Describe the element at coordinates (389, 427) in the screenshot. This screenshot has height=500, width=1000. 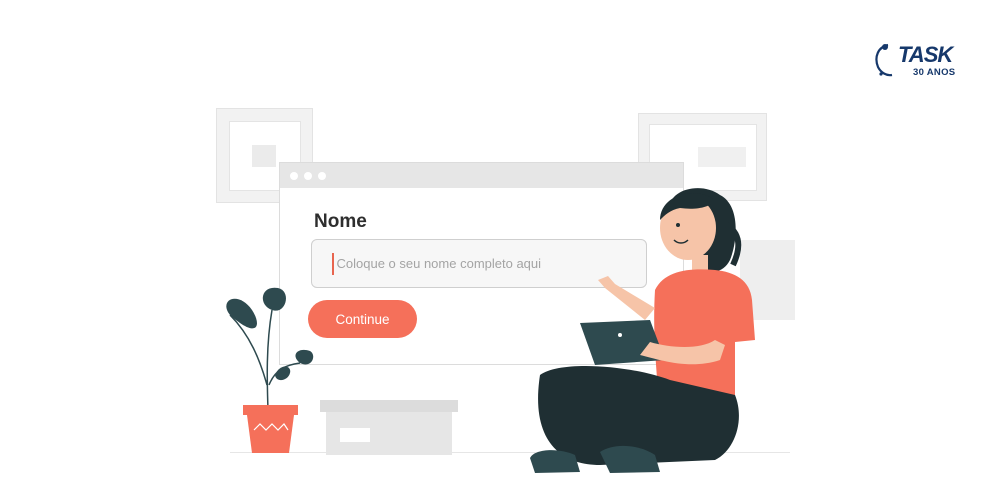
I see `storage-box-illustration` at that location.